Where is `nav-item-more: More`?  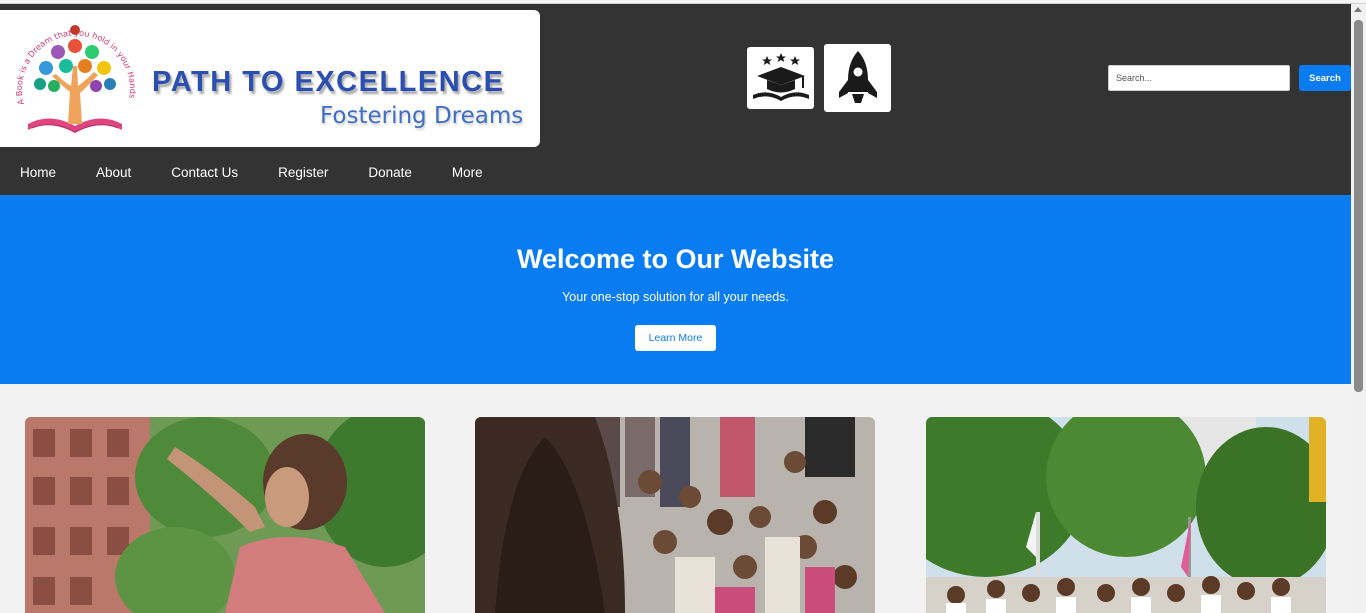
nav-item-more: More is located at coordinates (467, 173).